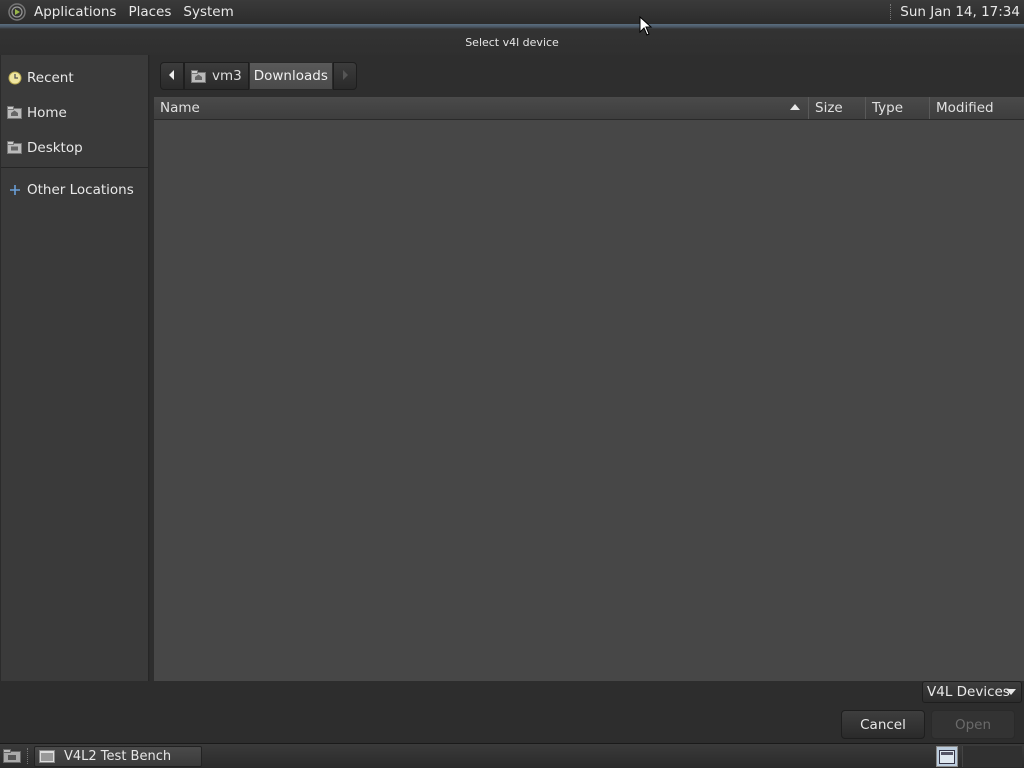 The image size is (1024, 768). What do you see at coordinates (80, 189) in the screenshot?
I see `sidebar-item-label: Other Locations` at bounding box center [80, 189].